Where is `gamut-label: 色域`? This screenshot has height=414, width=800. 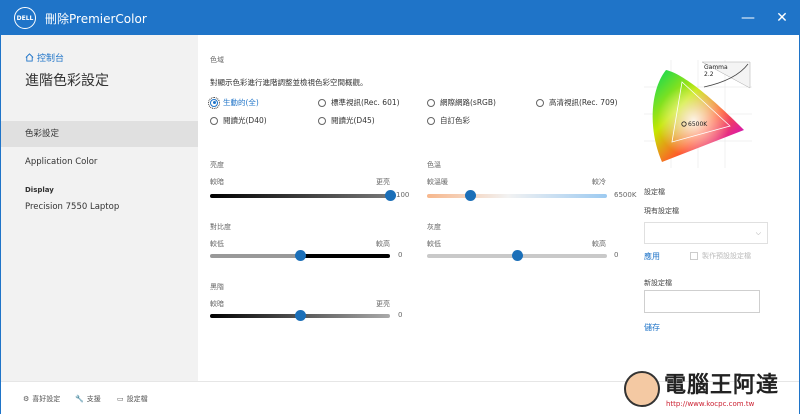 gamut-label: 色域 is located at coordinates (217, 60).